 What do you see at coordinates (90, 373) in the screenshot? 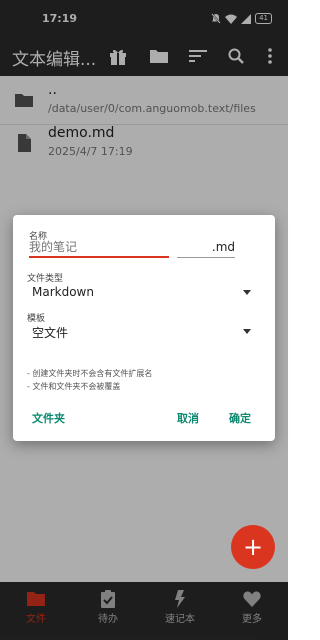
I see `note-line: - 创建文件夹时不会含有文件扩展名` at bounding box center [90, 373].